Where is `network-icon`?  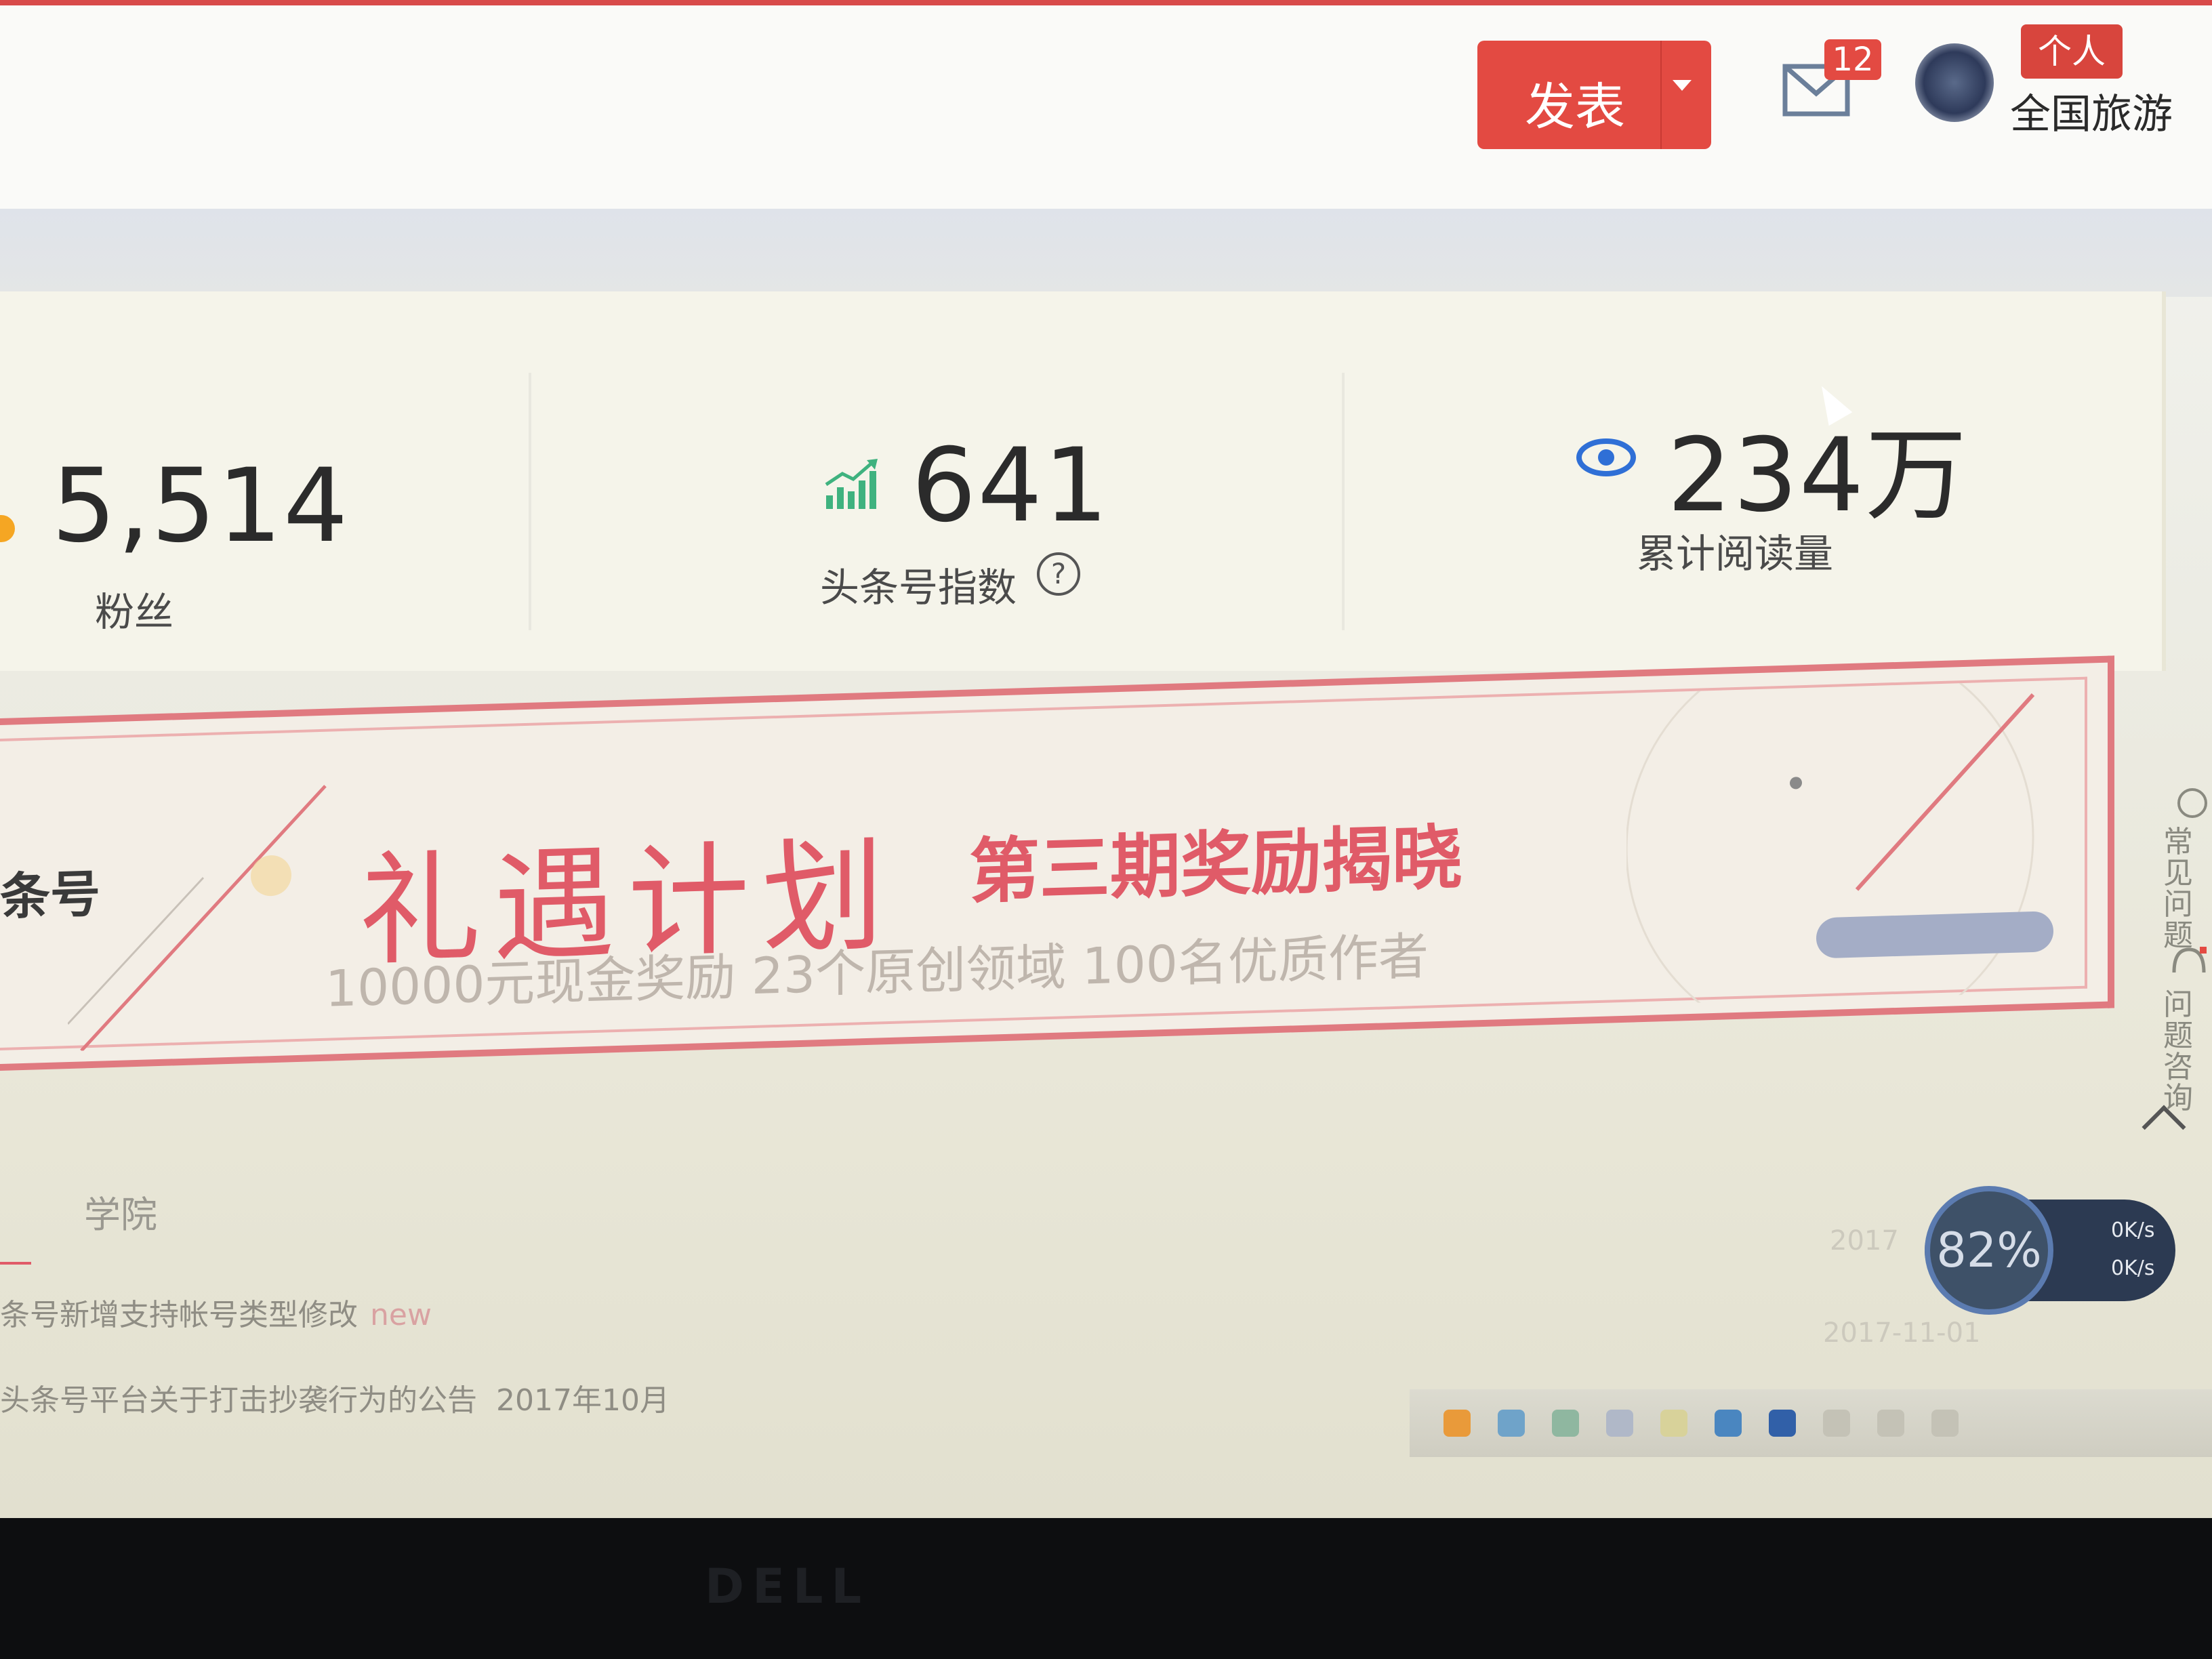 network-icon is located at coordinates (1837, 1423).